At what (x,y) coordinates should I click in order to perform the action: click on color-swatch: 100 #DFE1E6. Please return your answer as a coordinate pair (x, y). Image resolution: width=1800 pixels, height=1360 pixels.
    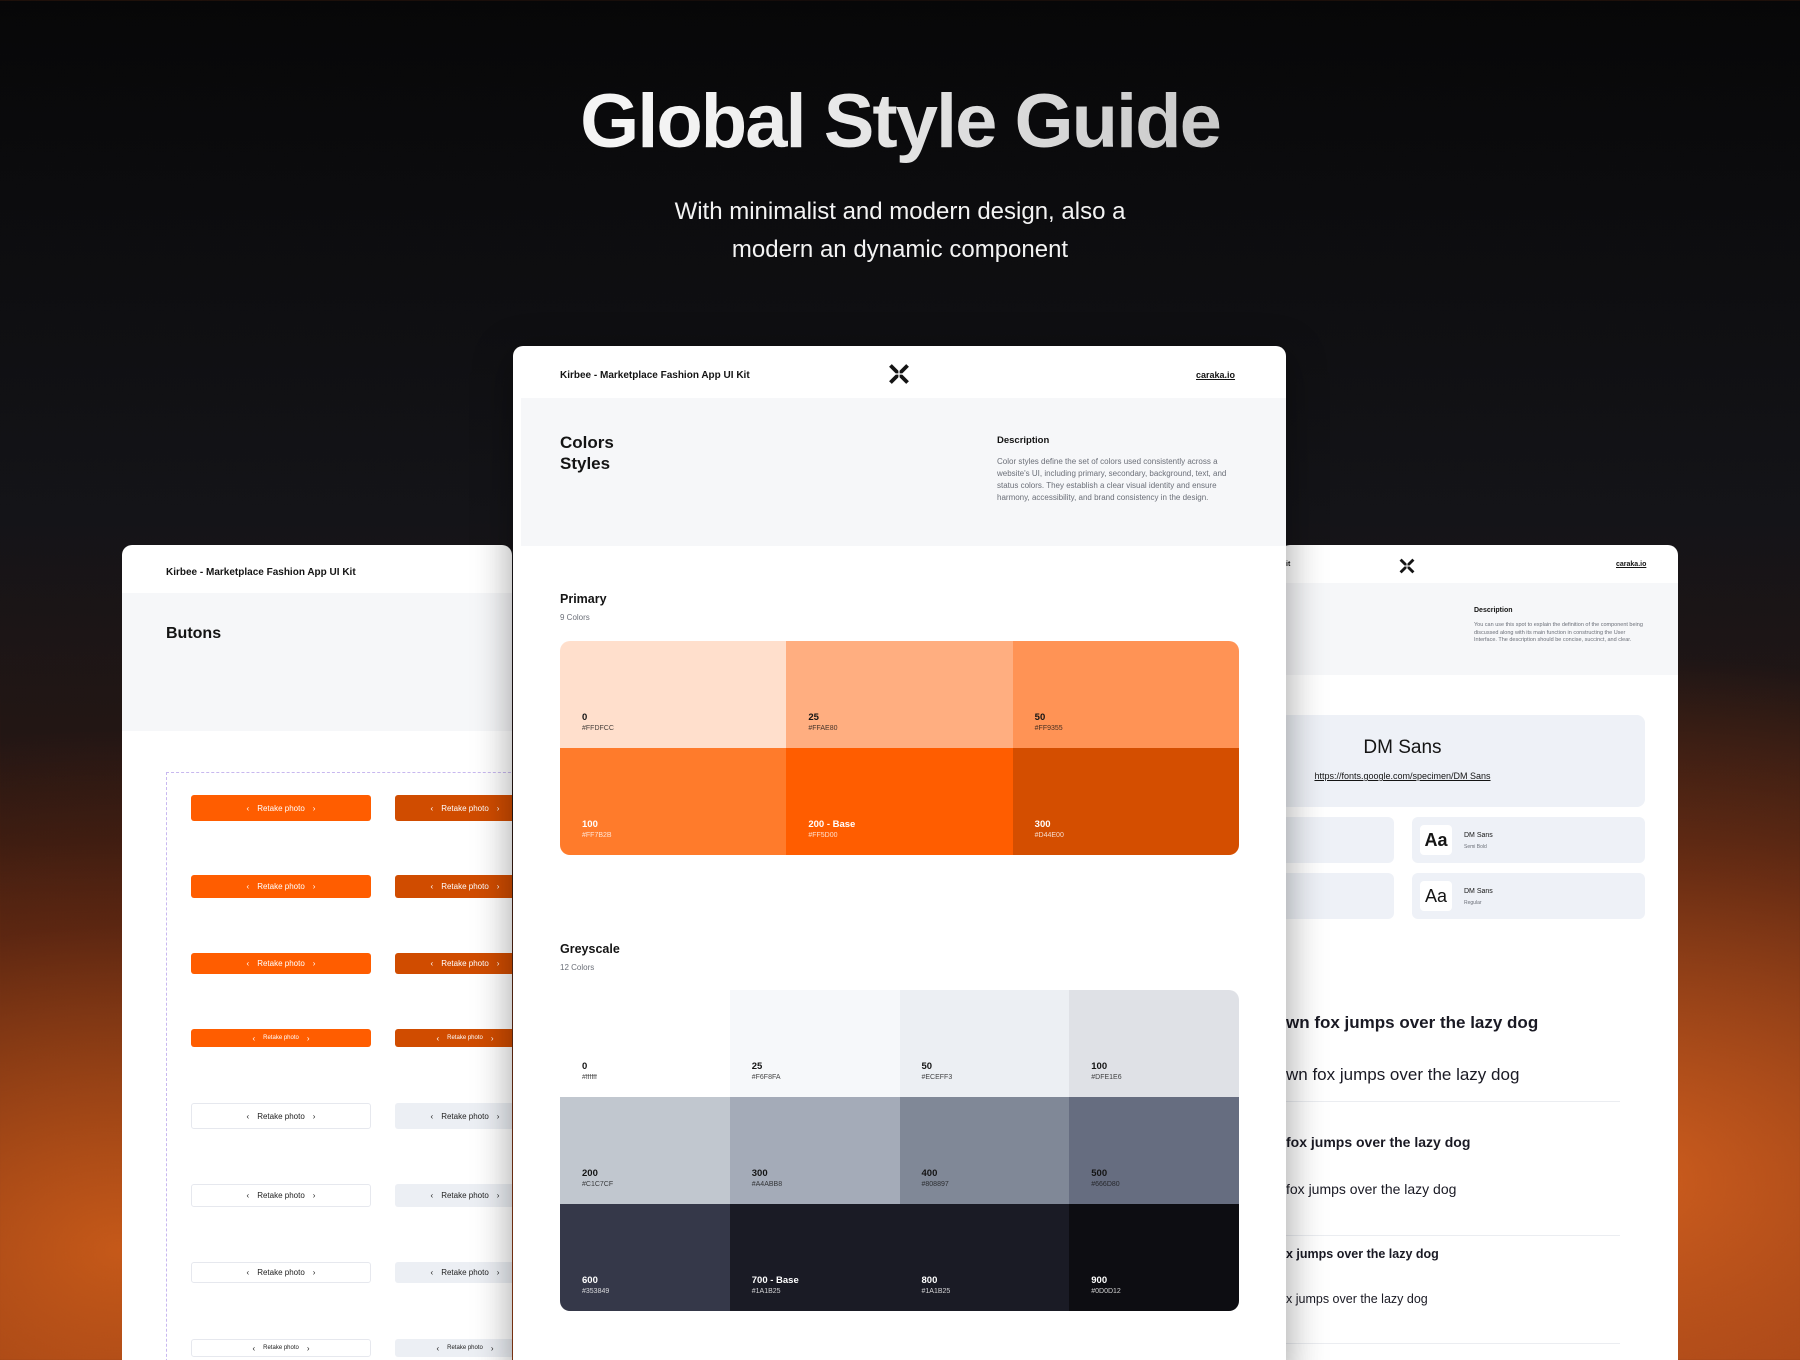
    Looking at the image, I should click on (1154, 1043).